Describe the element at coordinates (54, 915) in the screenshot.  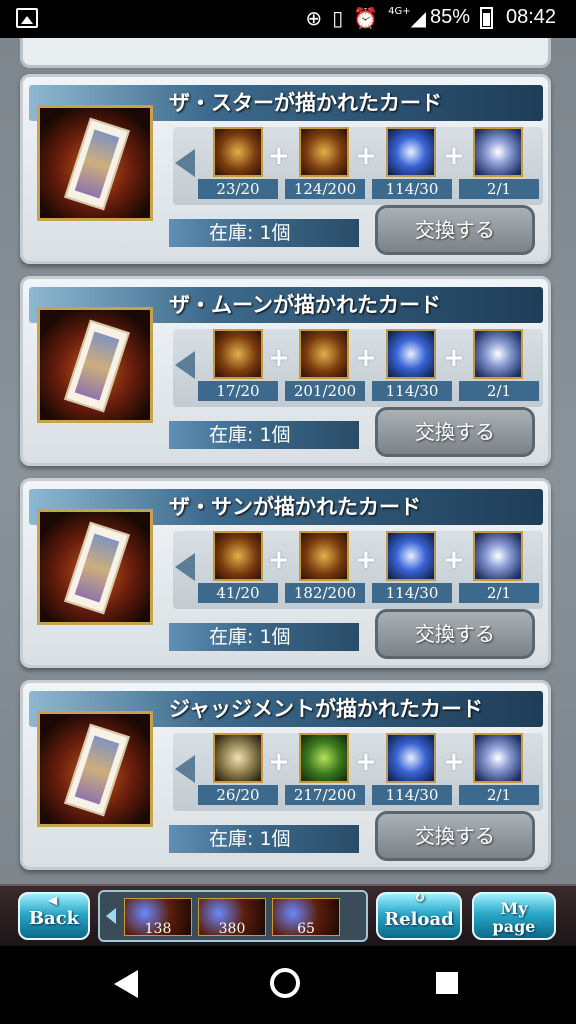
I see `back-button: Back` at that location.